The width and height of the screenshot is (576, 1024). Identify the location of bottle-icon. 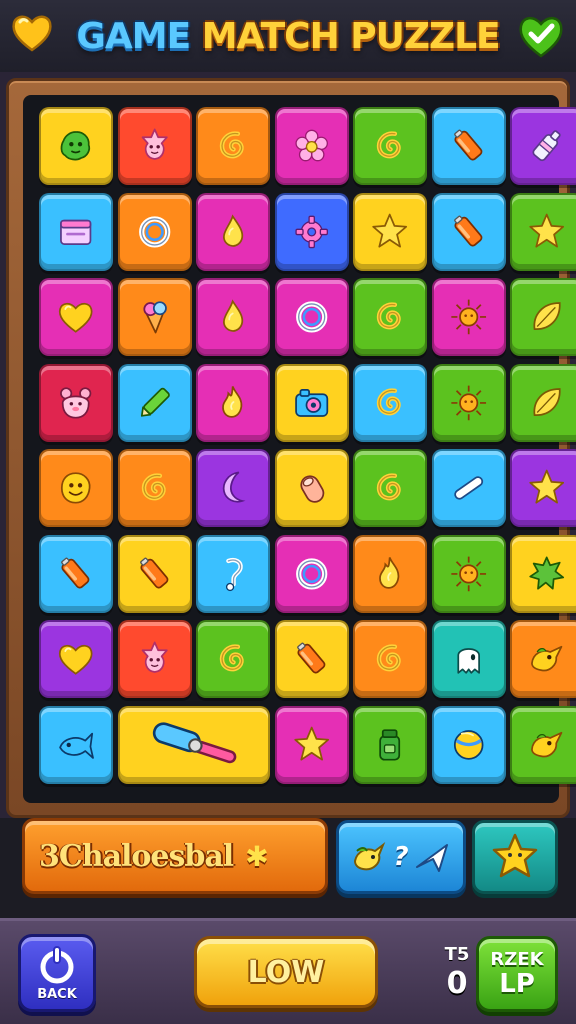
(546, 146).